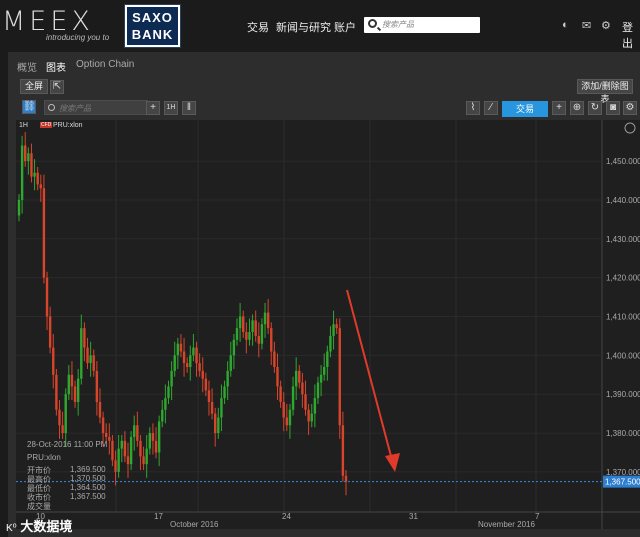 The width and height of the screenshot is (640, 537). I want to click on price-tick-label: 1,400.000, so click(623, 355).